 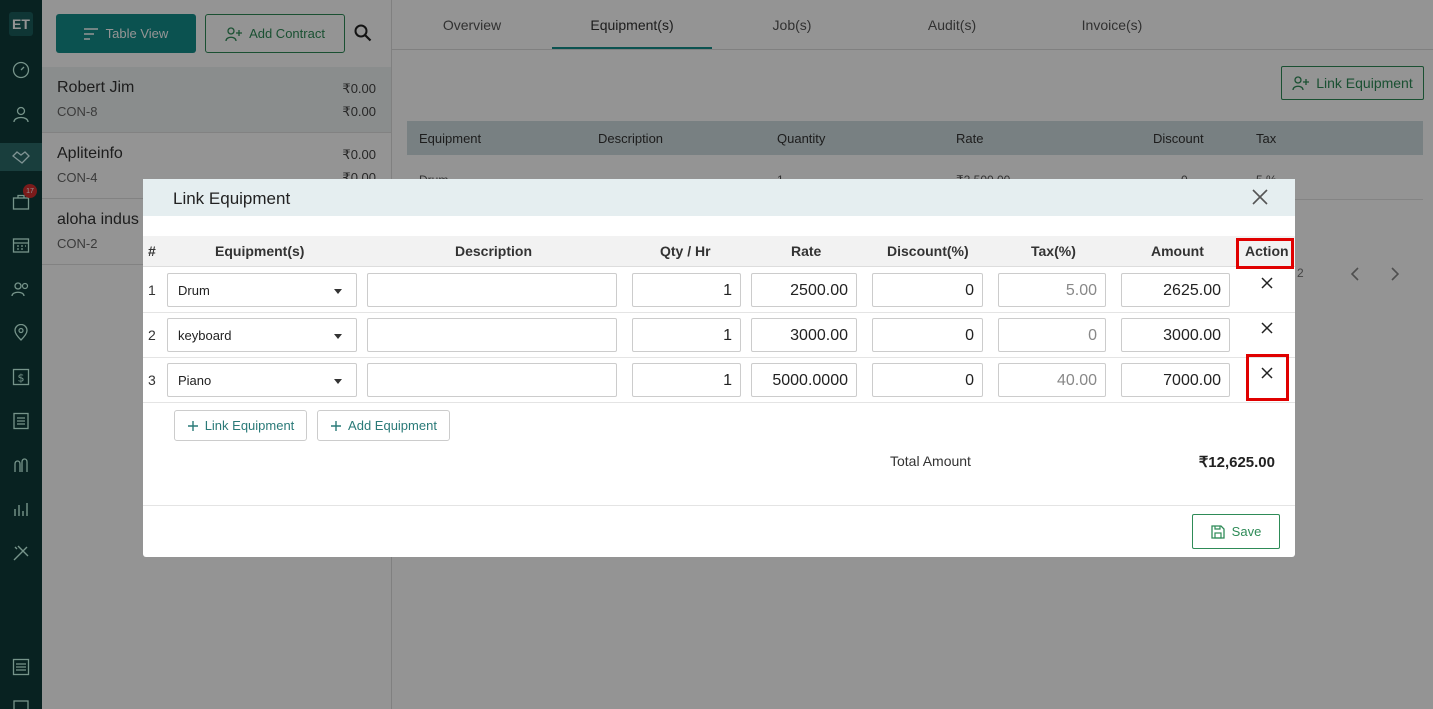 What do you see at coordinates (804, 335) in the screenshot?
I see `rate-input: 3000.00` at bounding box center [804, 335].